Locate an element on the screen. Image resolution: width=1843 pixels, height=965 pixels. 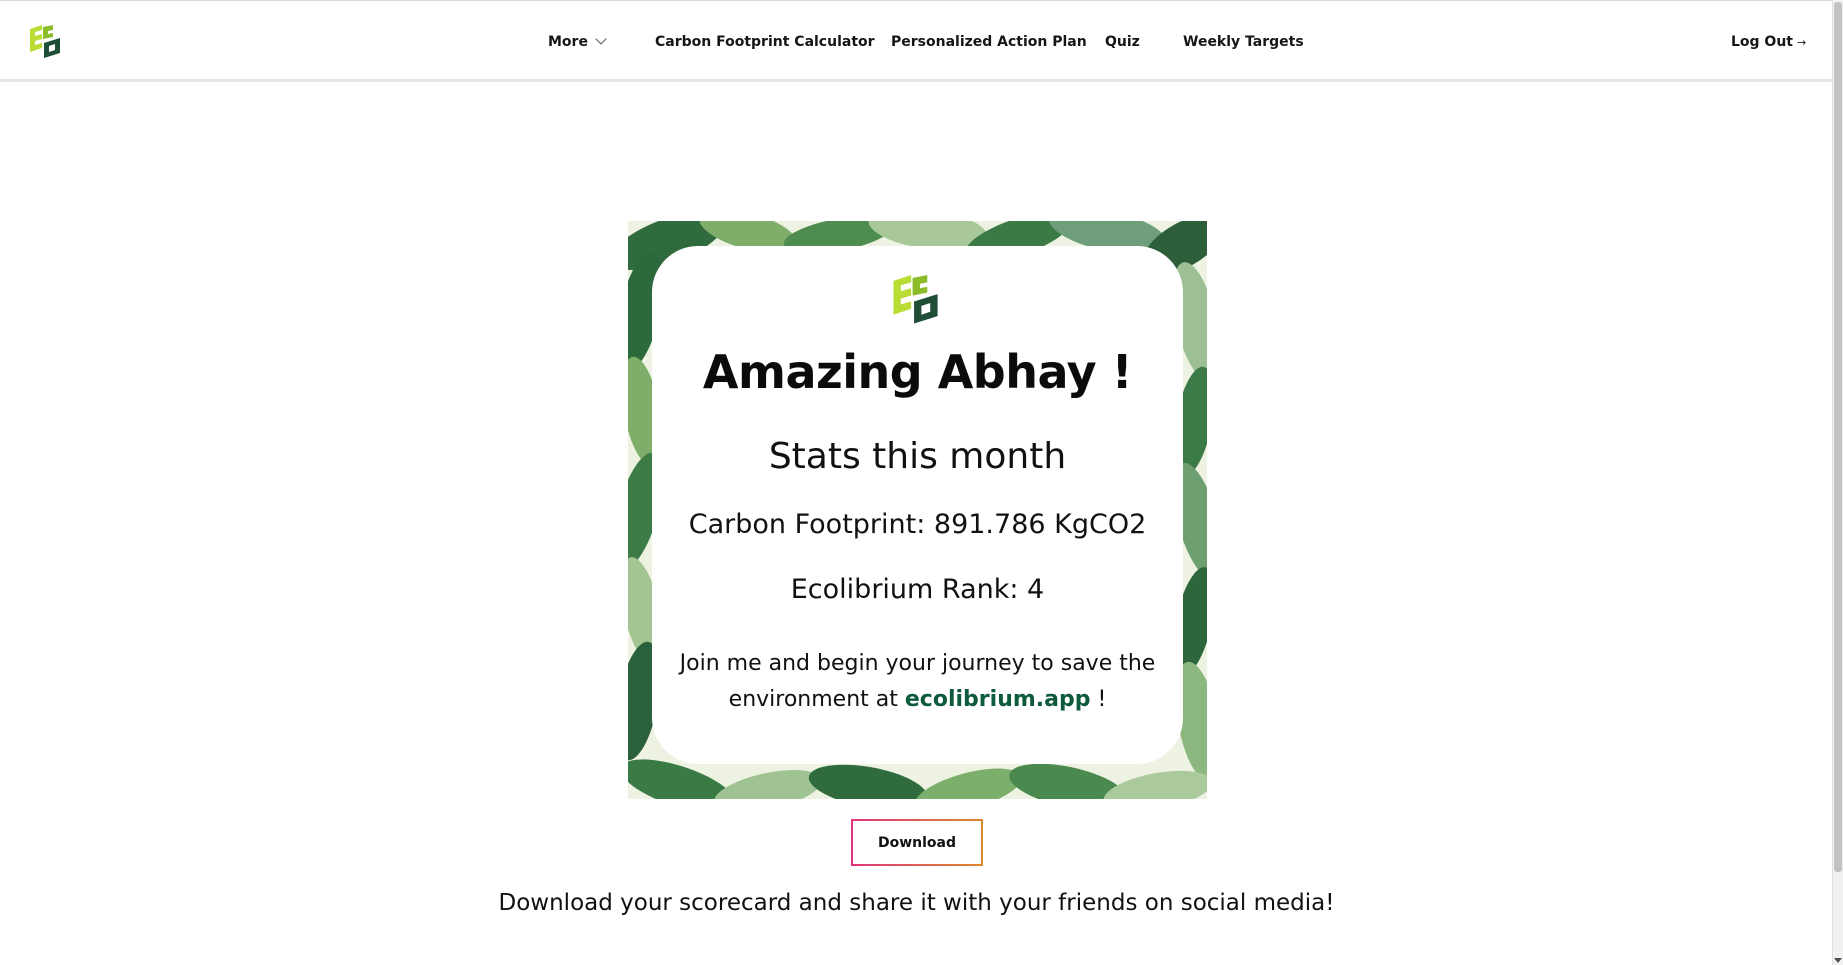
scorecard-subtitle: Stats this month is located at coordinates (917, 456).